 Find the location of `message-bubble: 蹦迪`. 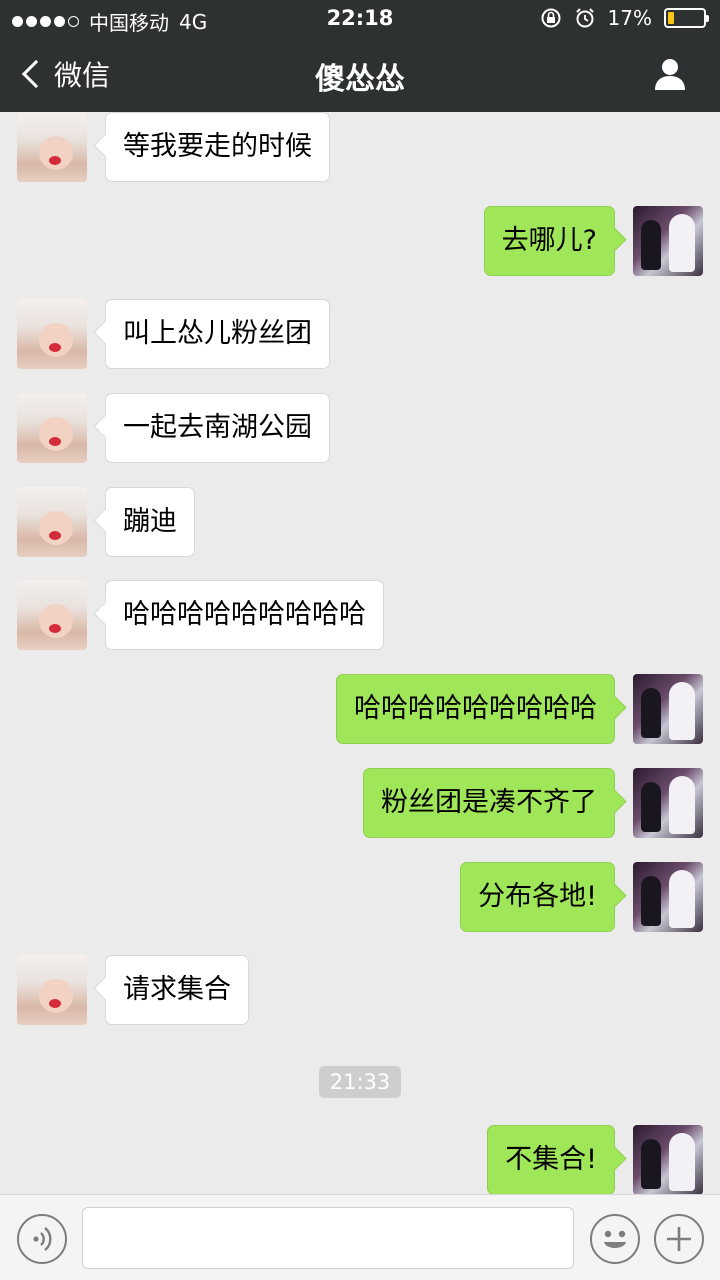

message-bubble: 蹦迪 is located at coordinates (150, 522).